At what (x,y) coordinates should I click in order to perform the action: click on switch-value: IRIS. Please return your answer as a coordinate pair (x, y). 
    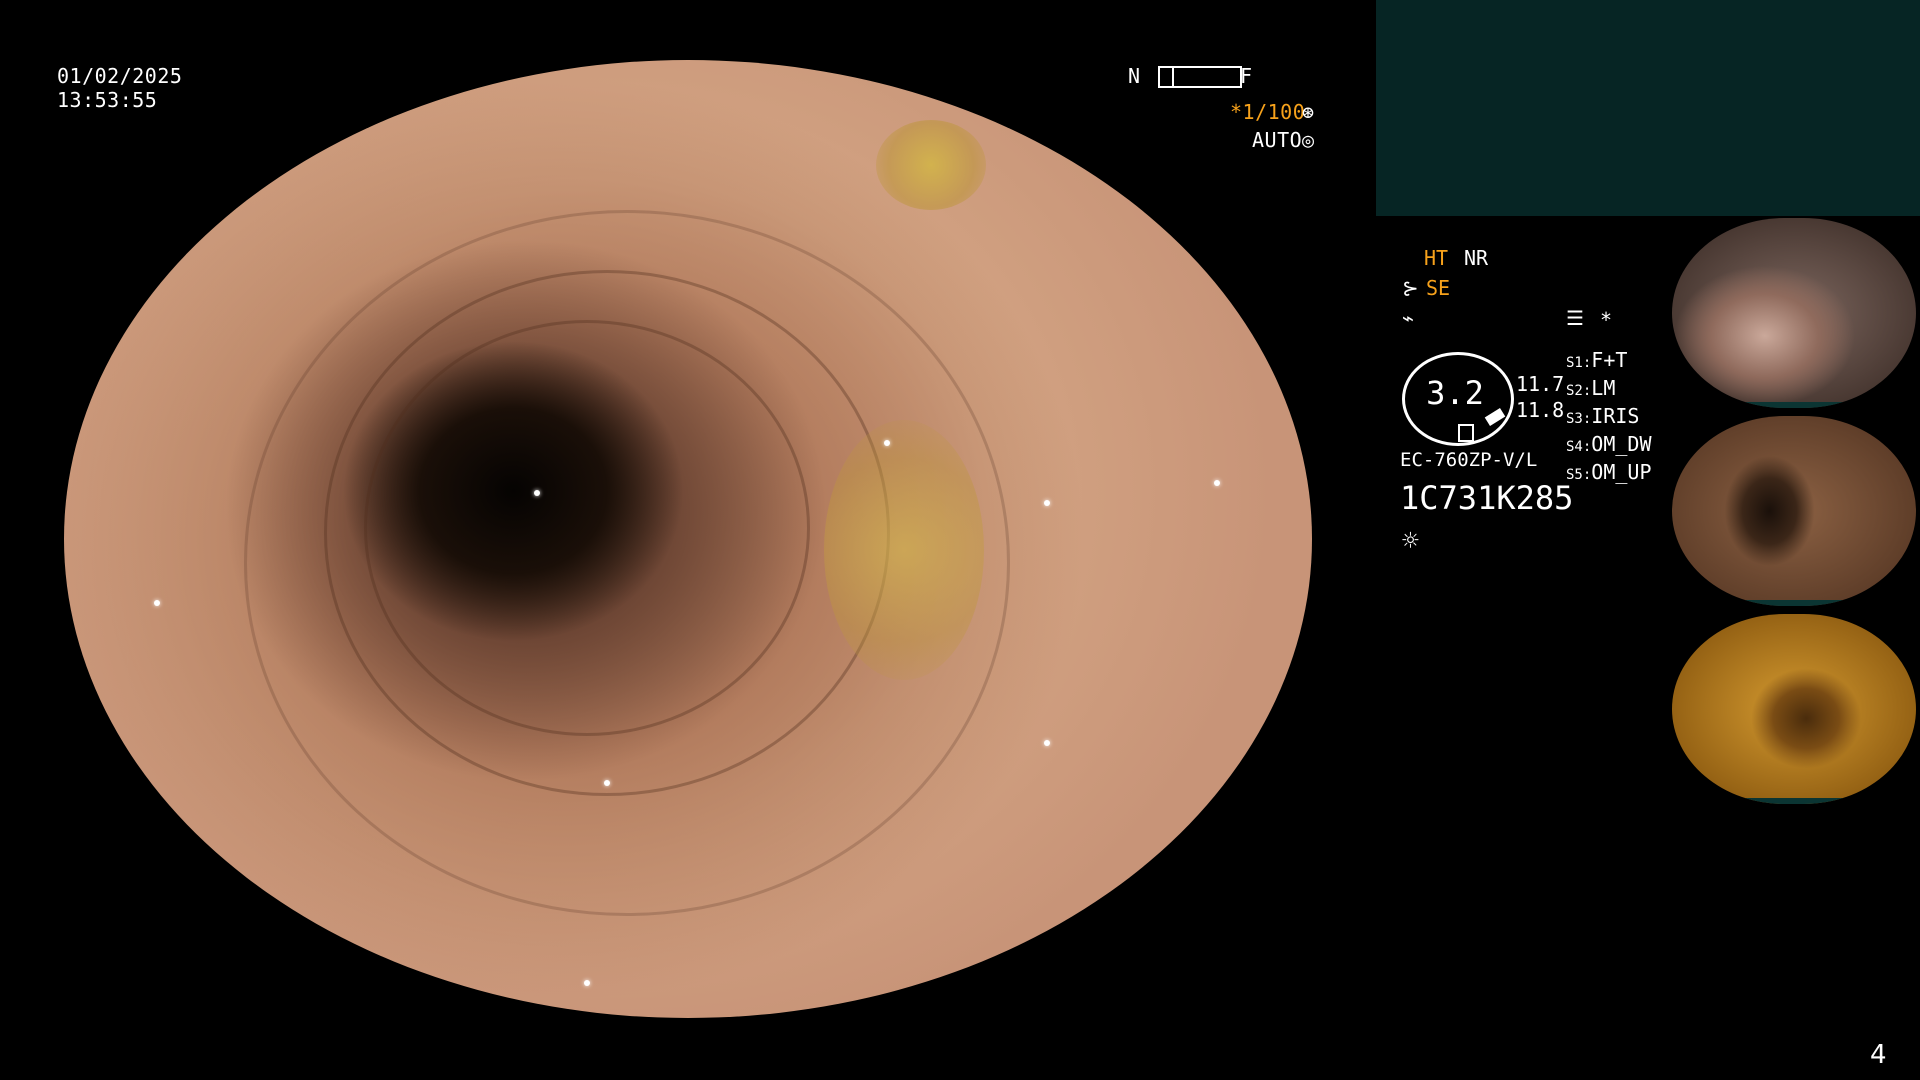
    Looking at the image, I should click on (1615, 416).